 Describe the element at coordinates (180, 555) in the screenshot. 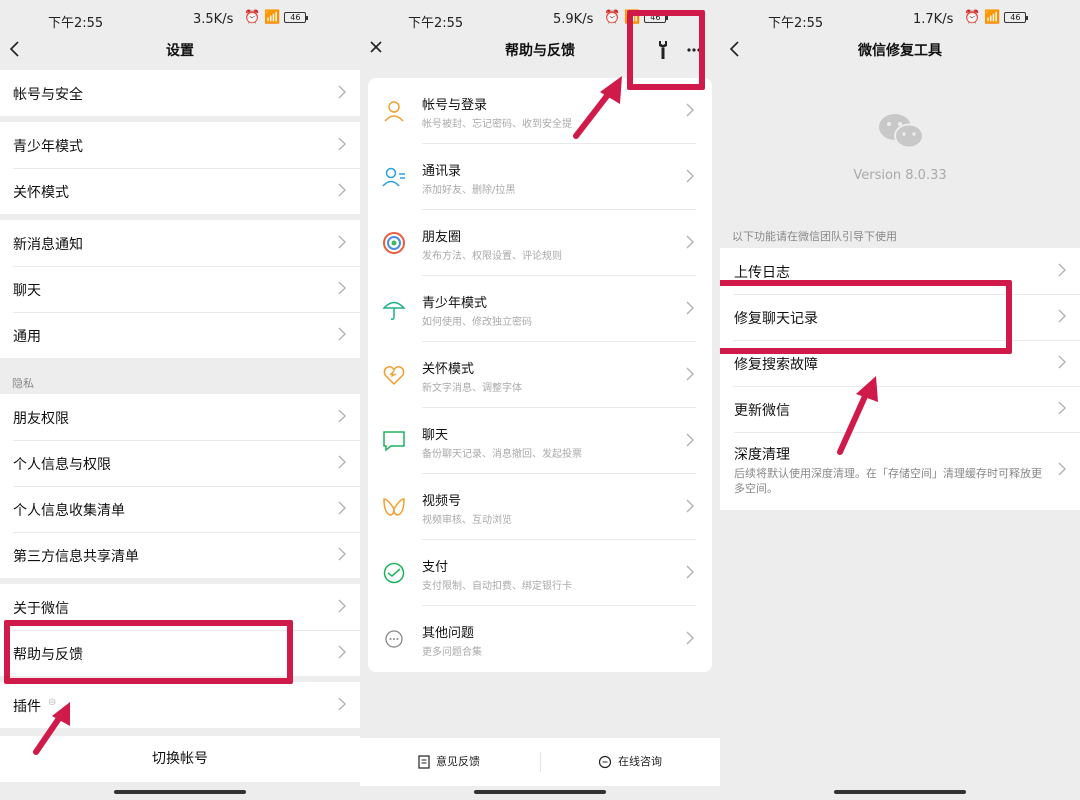

I see `settings-item-third-party-sharing: 第三方信息共享清单` at that location.